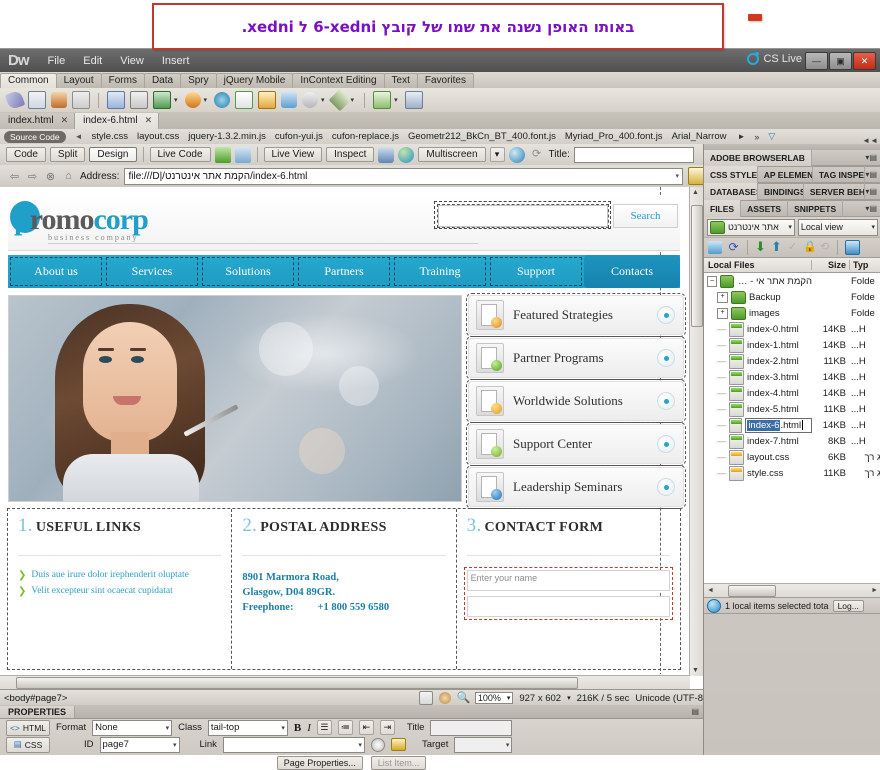 Image resolution: width=880 pixels, height=770 pixels. What do you see at coordinates (741, 136) in the screenshot?
I see `chevron-right-icon: ►` at bounding box center [741, 136].